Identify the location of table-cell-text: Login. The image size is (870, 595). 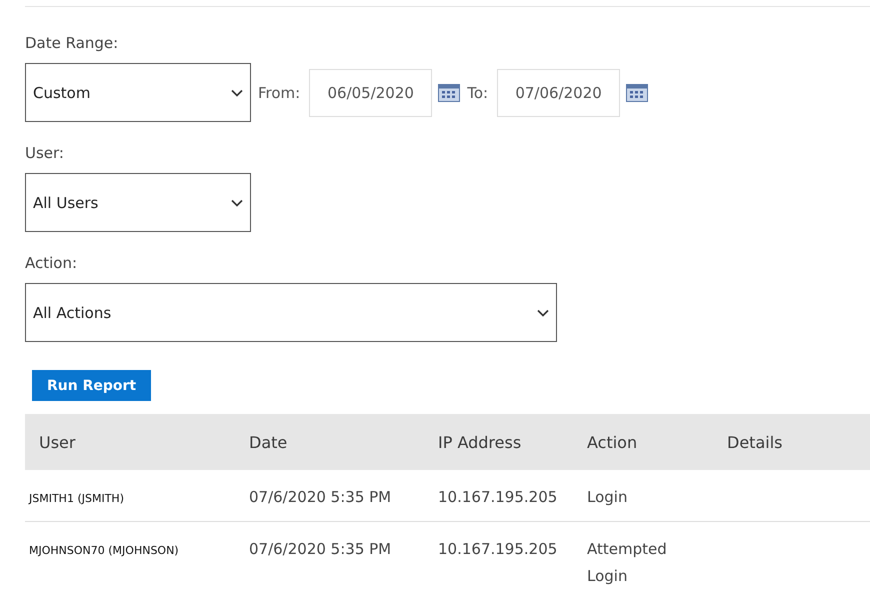
(607, 497).